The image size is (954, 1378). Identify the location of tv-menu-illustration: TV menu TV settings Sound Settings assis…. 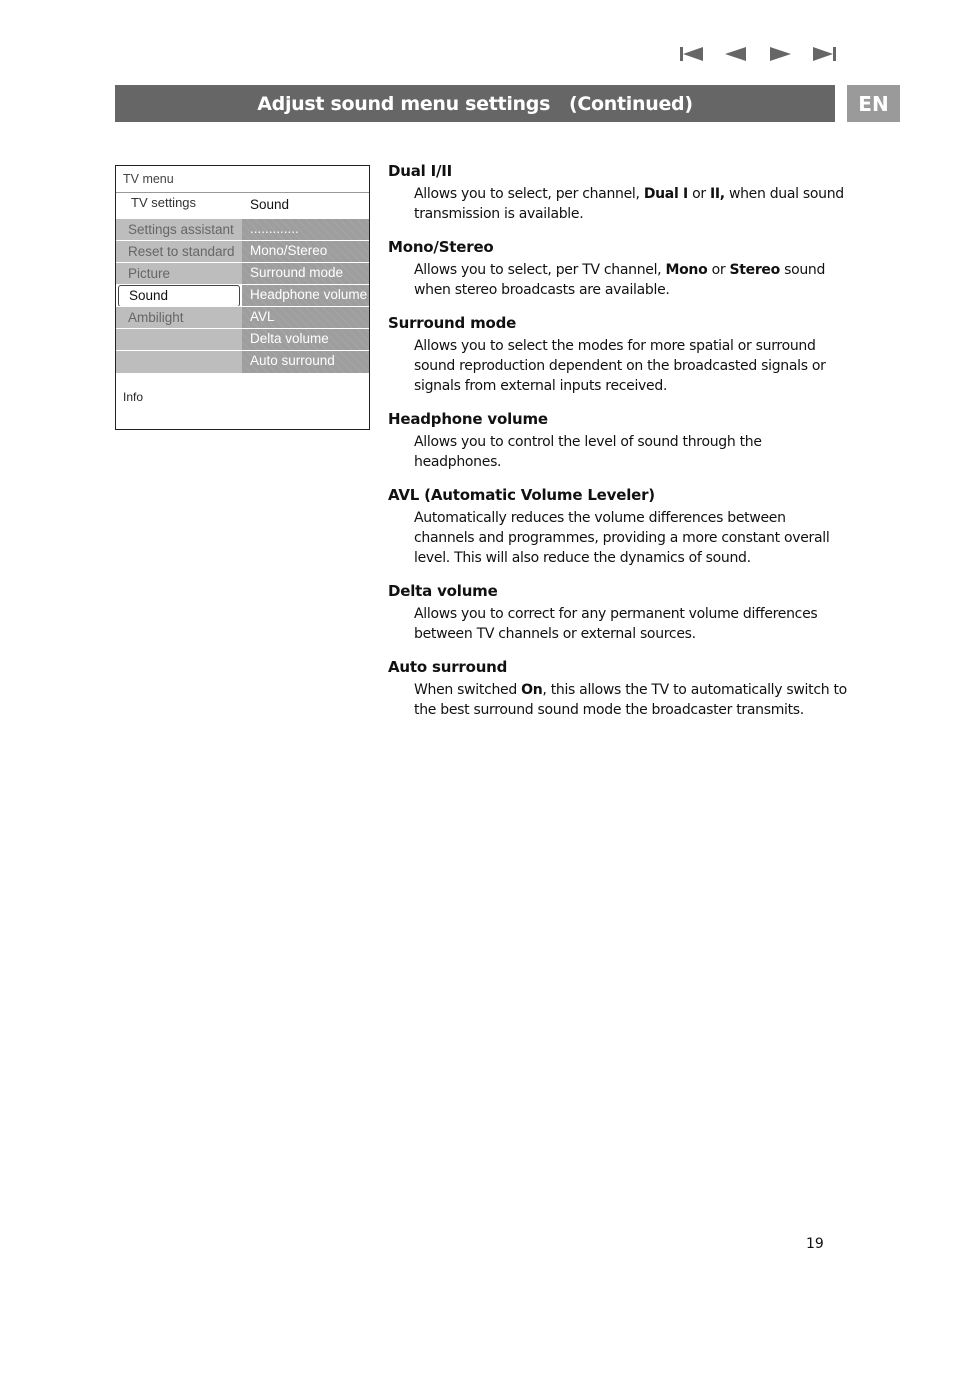
(242, 297).